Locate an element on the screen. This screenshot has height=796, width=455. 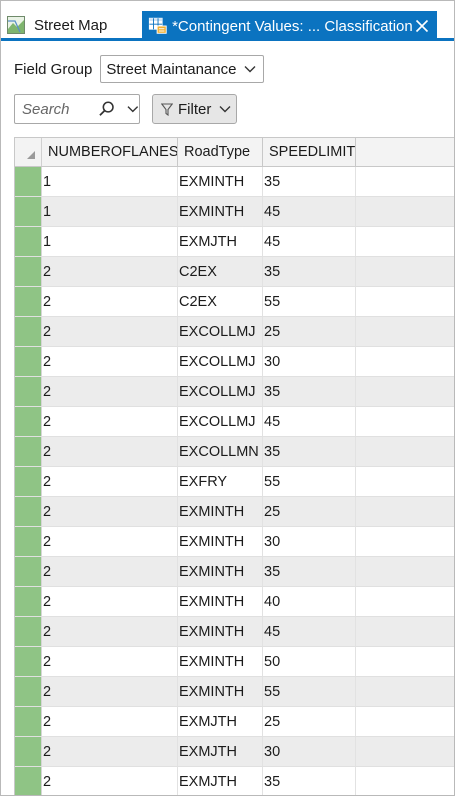
tab-street-map: Street Map is located at coordinates (57, 25).